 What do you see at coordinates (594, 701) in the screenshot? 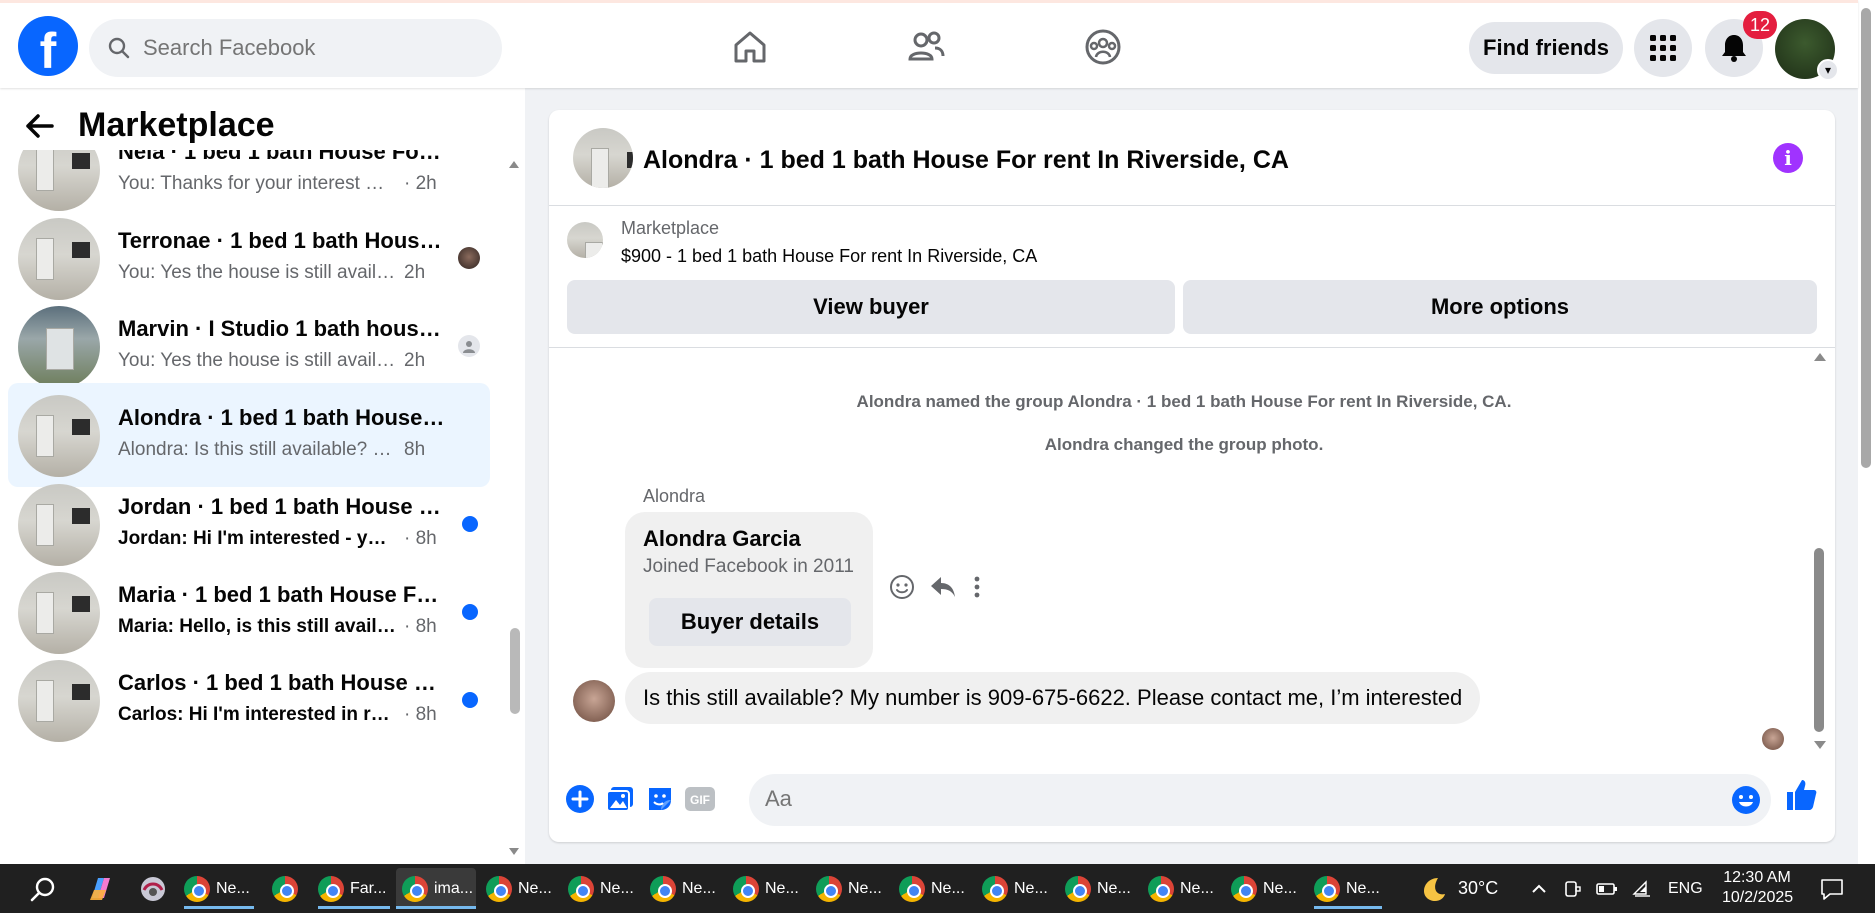
I see `sender-avatar` at bounding box center [594, 701].